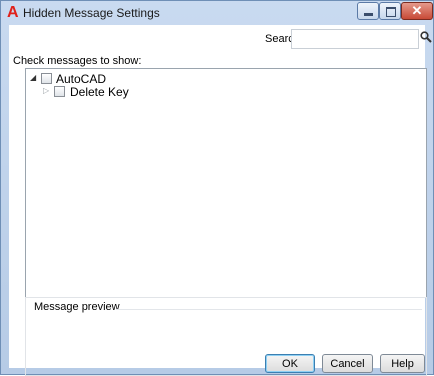 This screenshot has width=434, height=376. I want to click on tree-node-autocad: ◢ AutoCAD, so click(128, 79).